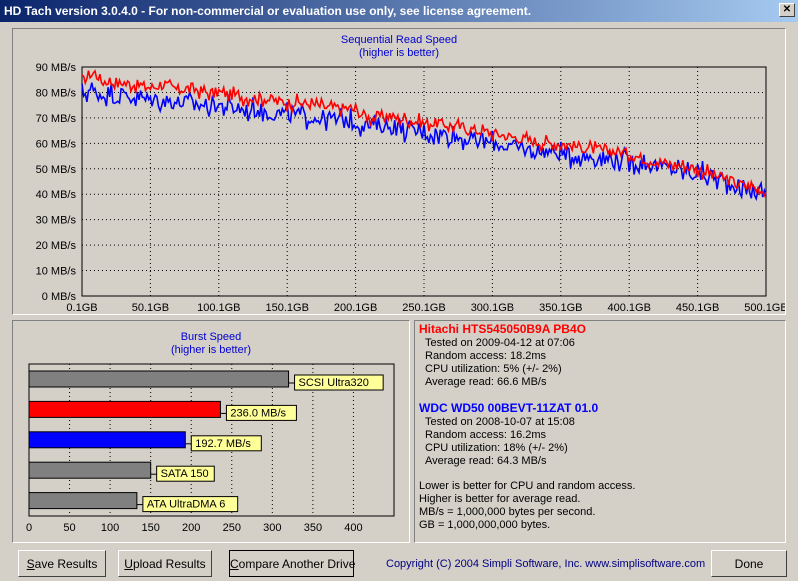  What do you see at coordinates (353, 528) in the screenshot?
I see `burst-x-tick-label: 400` at bounding box center [353, 528].